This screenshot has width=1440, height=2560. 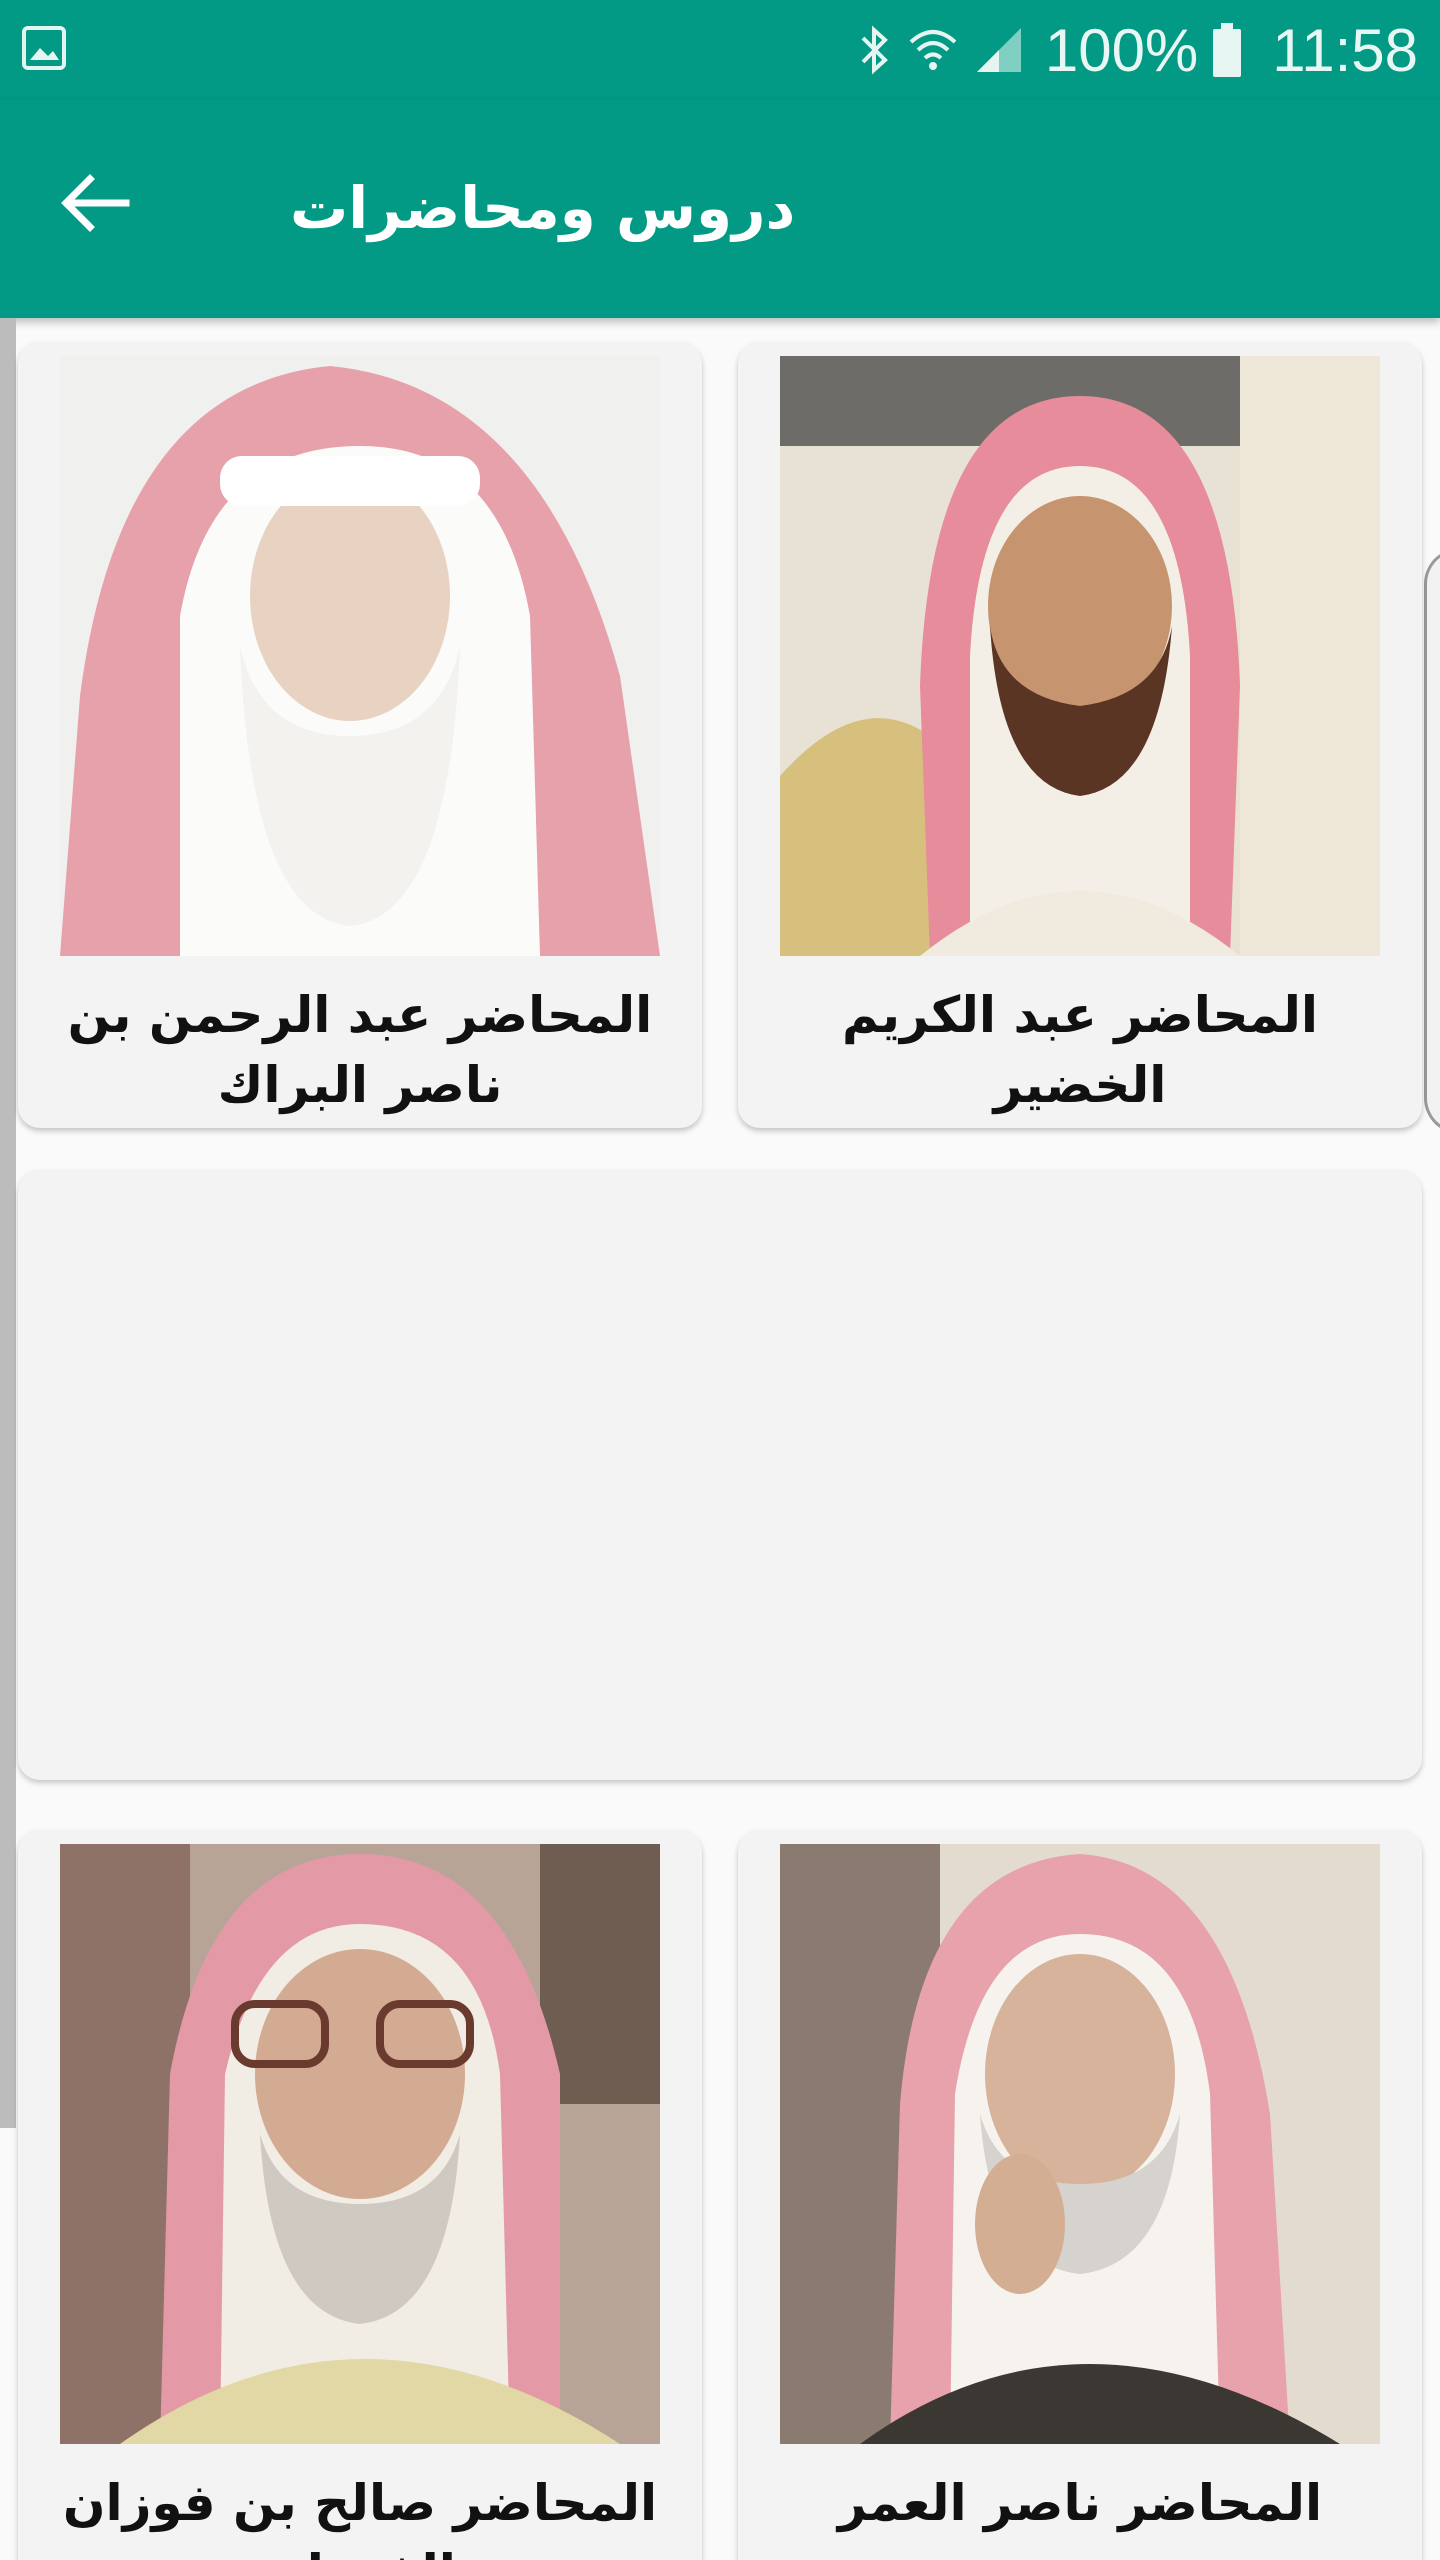 What do you see at coordinates (999, 50) in the screenshot?
I see `signal-icon` at bounding box center [999, 50].